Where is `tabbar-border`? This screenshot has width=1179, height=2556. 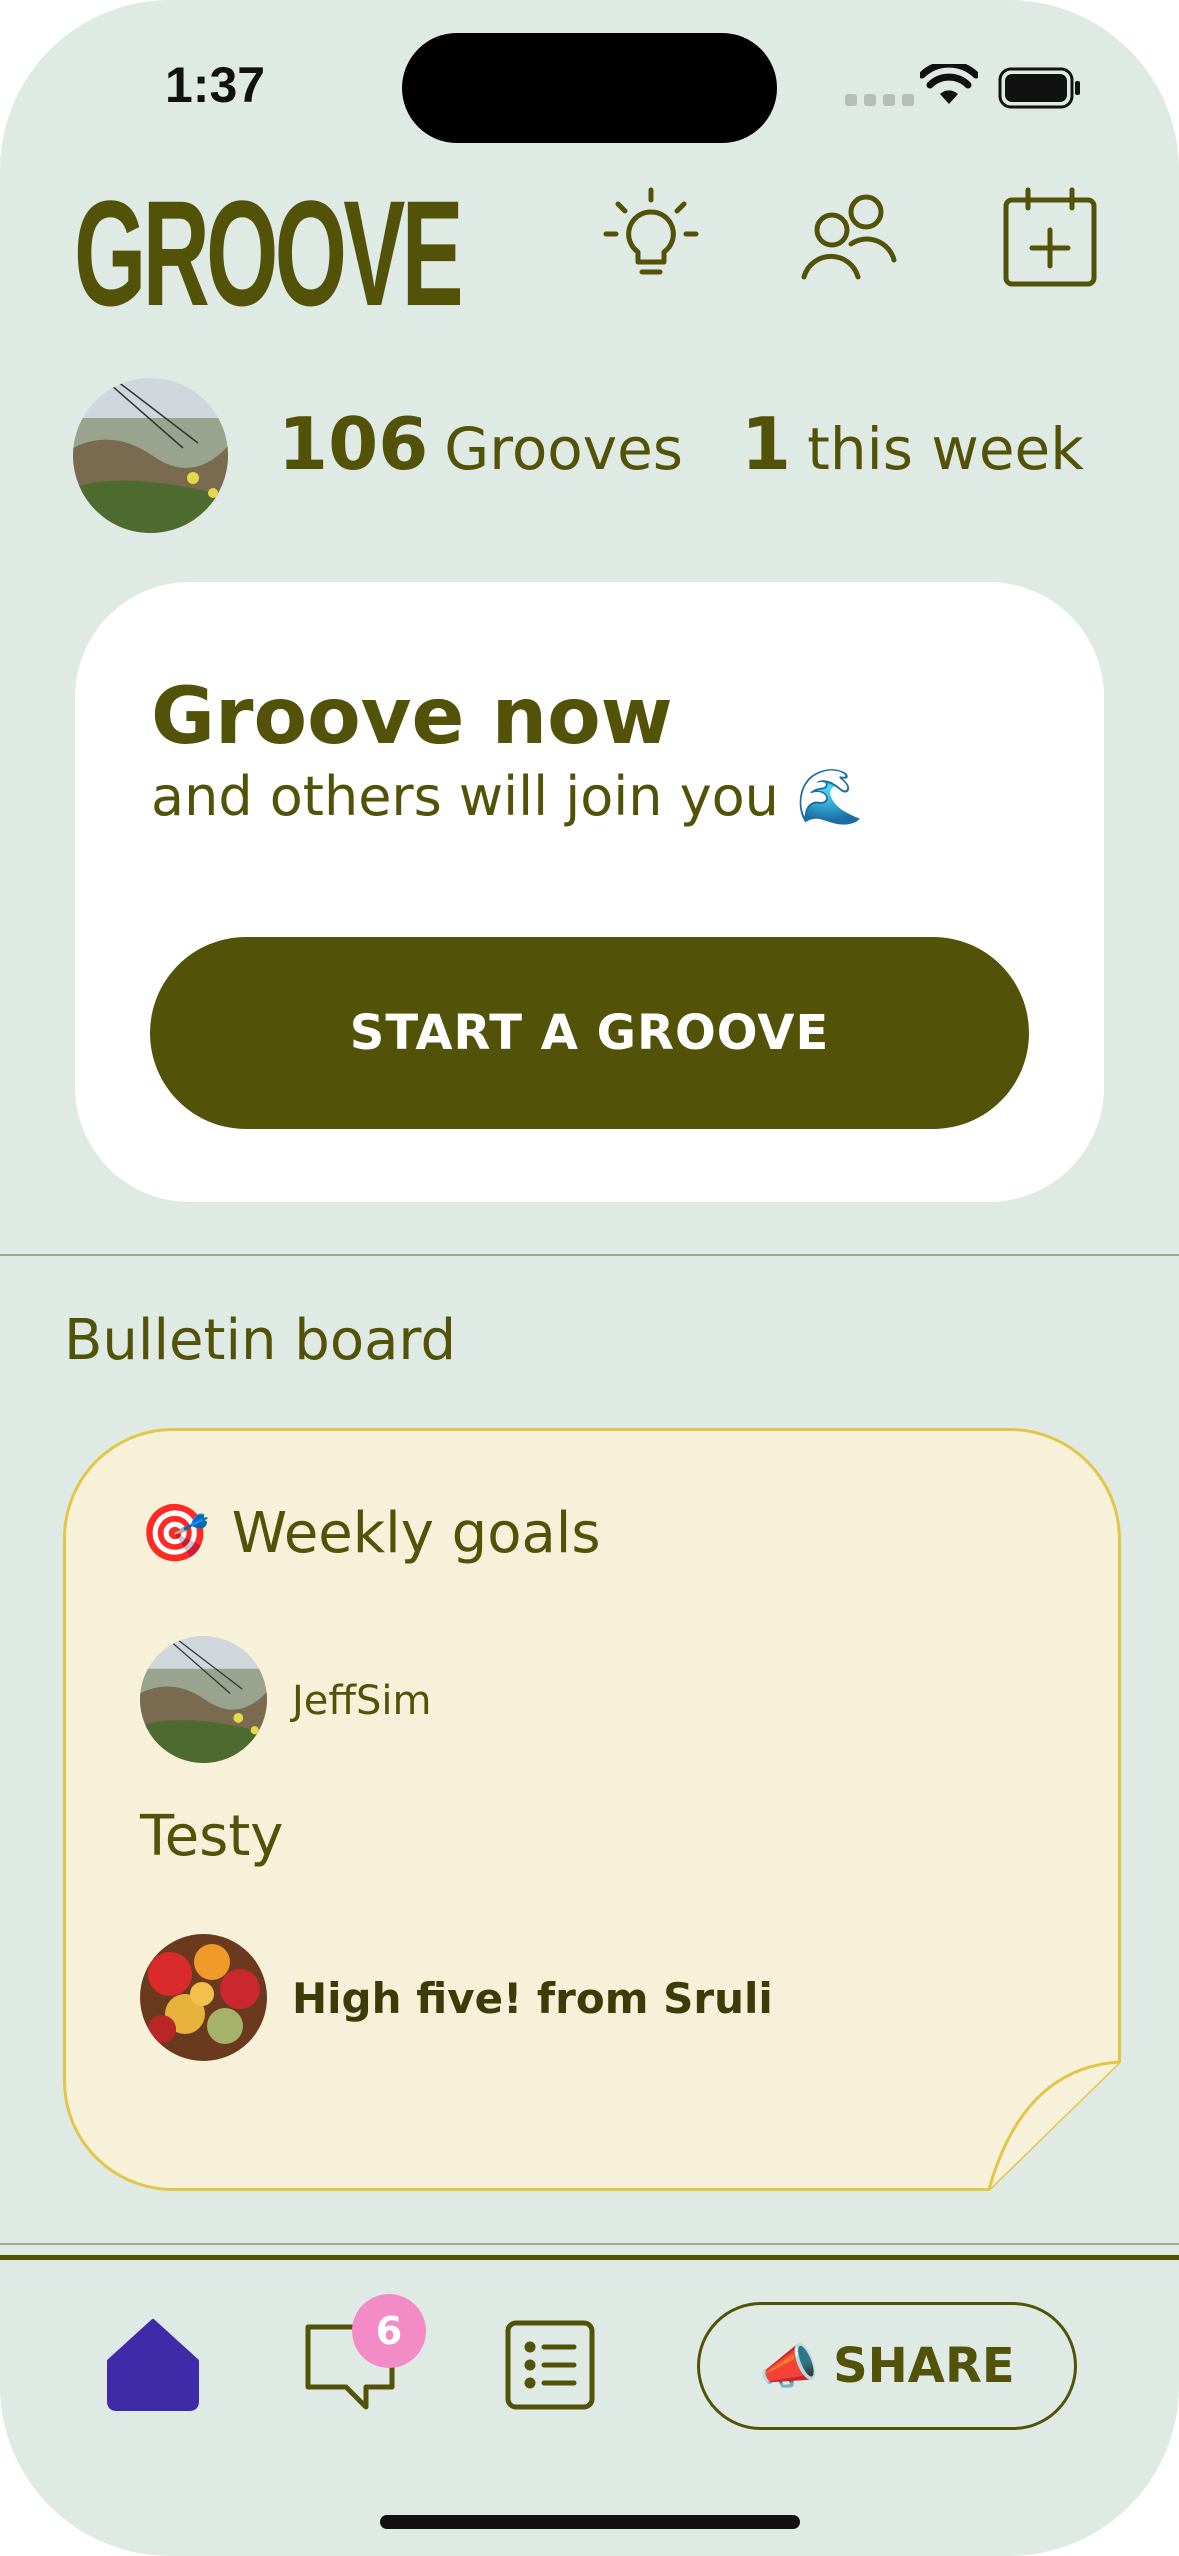
tabbar-border is located at coordinates (589, 2257).